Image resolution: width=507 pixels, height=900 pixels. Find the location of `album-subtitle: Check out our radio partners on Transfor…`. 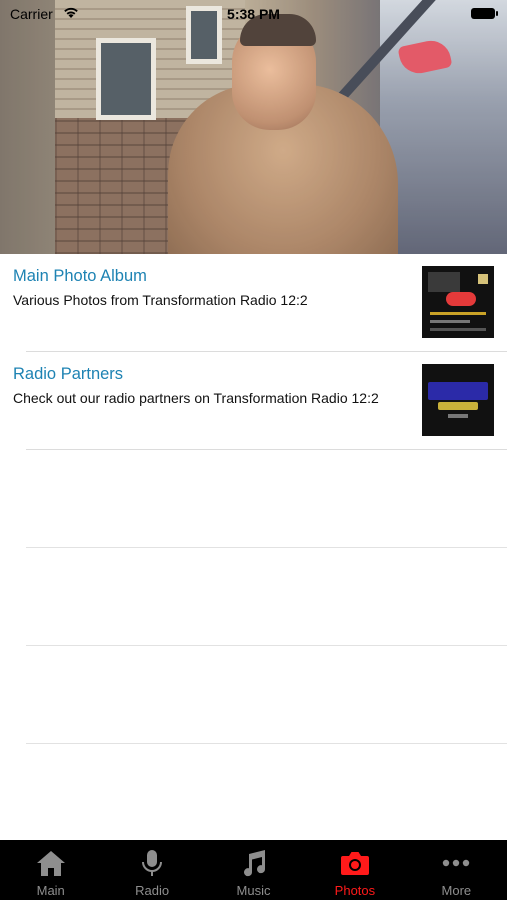

album-subtitle: Check out our radio partners on Transfor… is located at coordinates (196, 398).